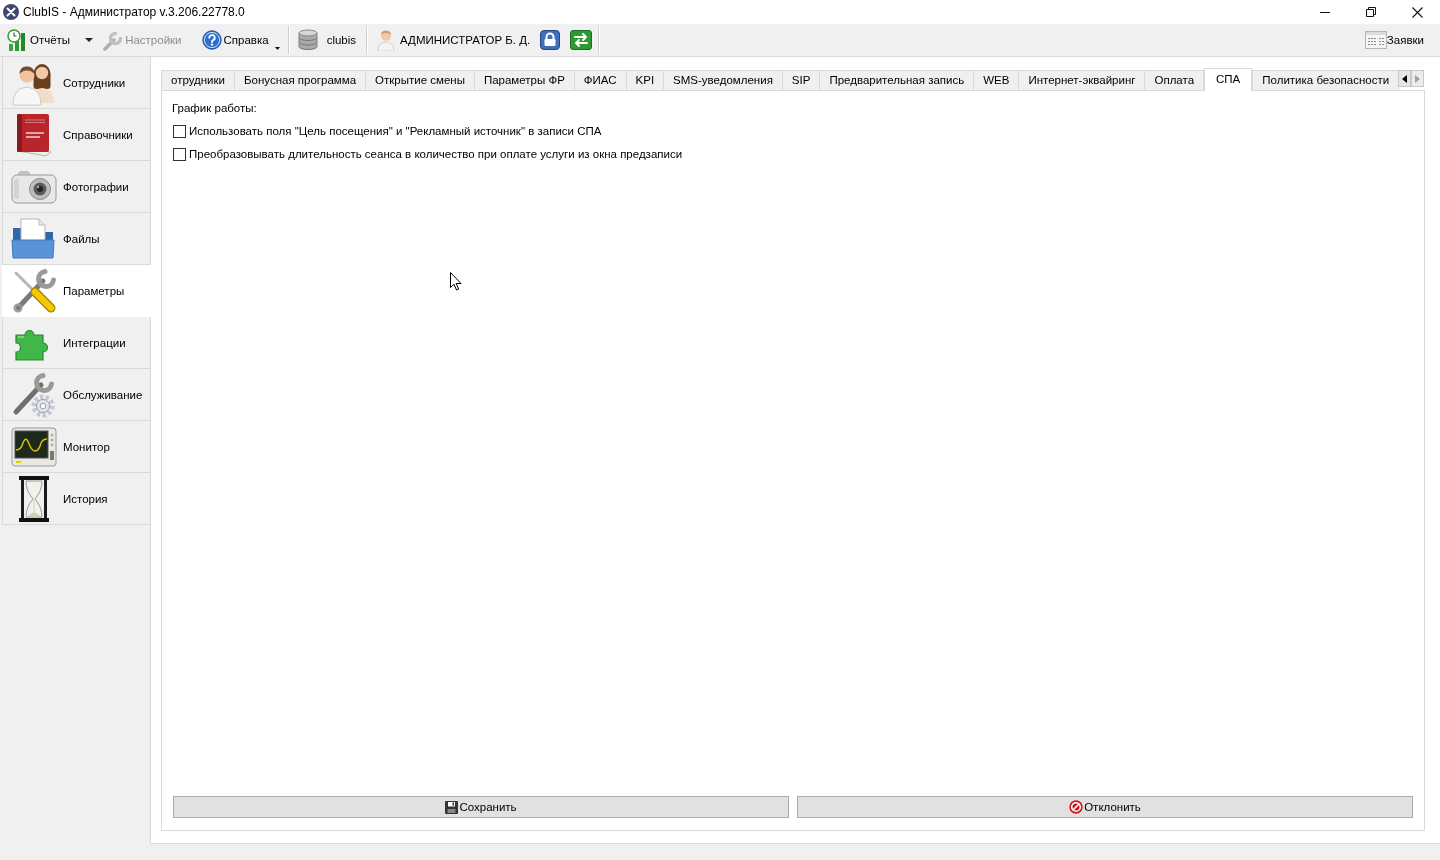 The width and height of the screenshot is (1440, 860). Describe the element at coordinates (76, 239) in the screenshot. I see `sidebar-item: Файлы` at that location.